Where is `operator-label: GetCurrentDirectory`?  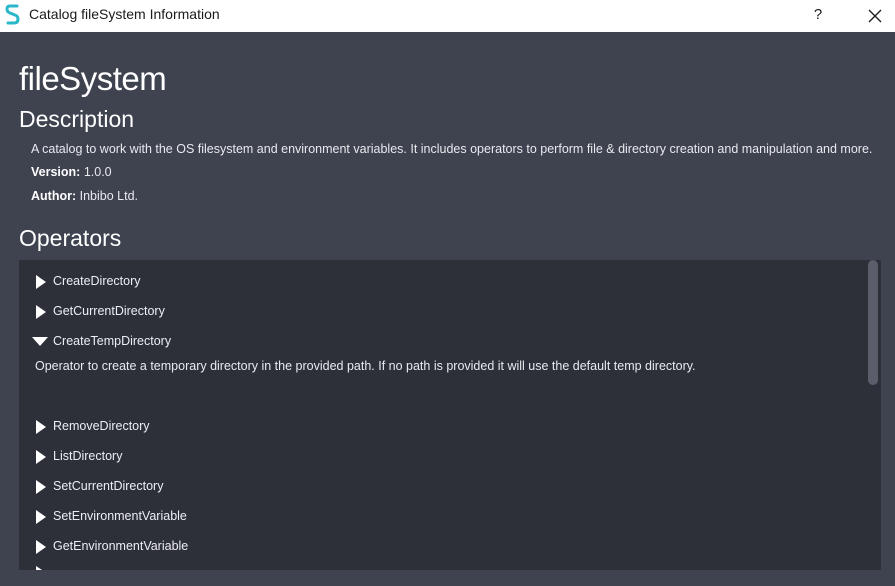 operator-label: GetCurrentDirectory is located at coordinates (109, 311).